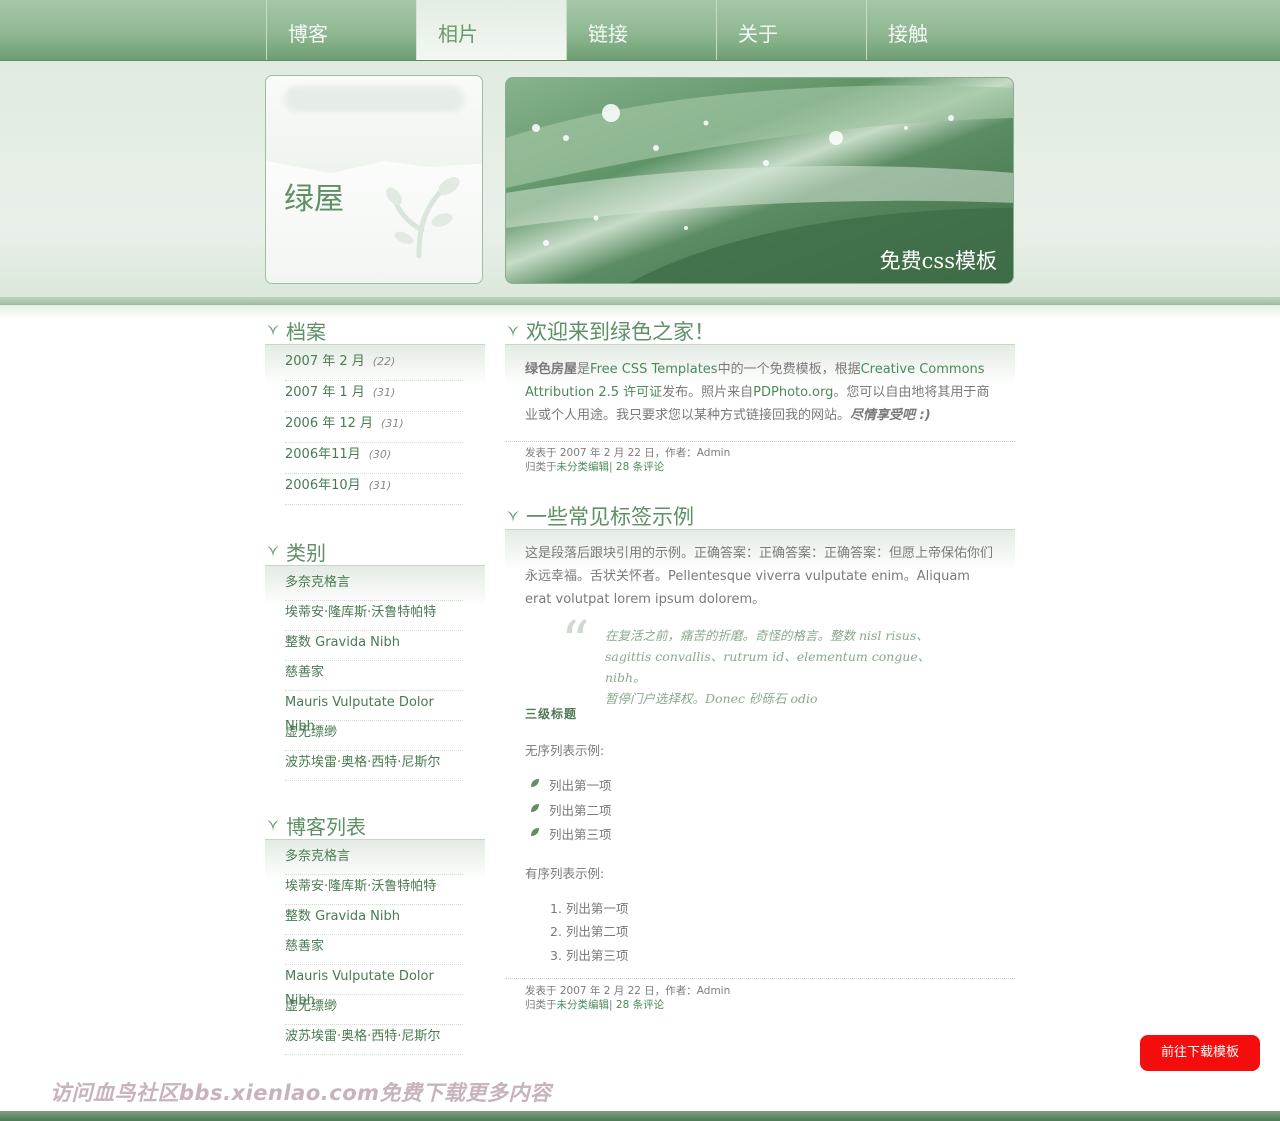  I want to click on archive-item: 2006 年 12 月 (31), so click(374, 427).